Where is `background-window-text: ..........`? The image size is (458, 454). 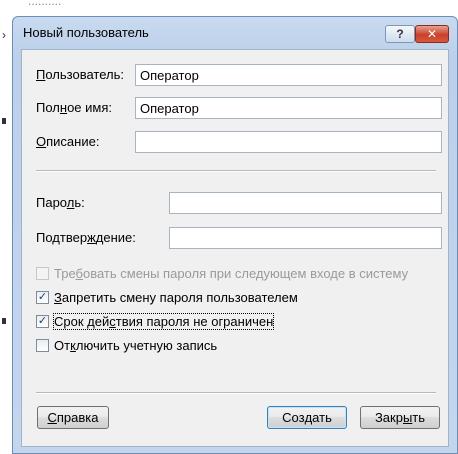 background-window-text: .......... is located at coordinates (45, 4).